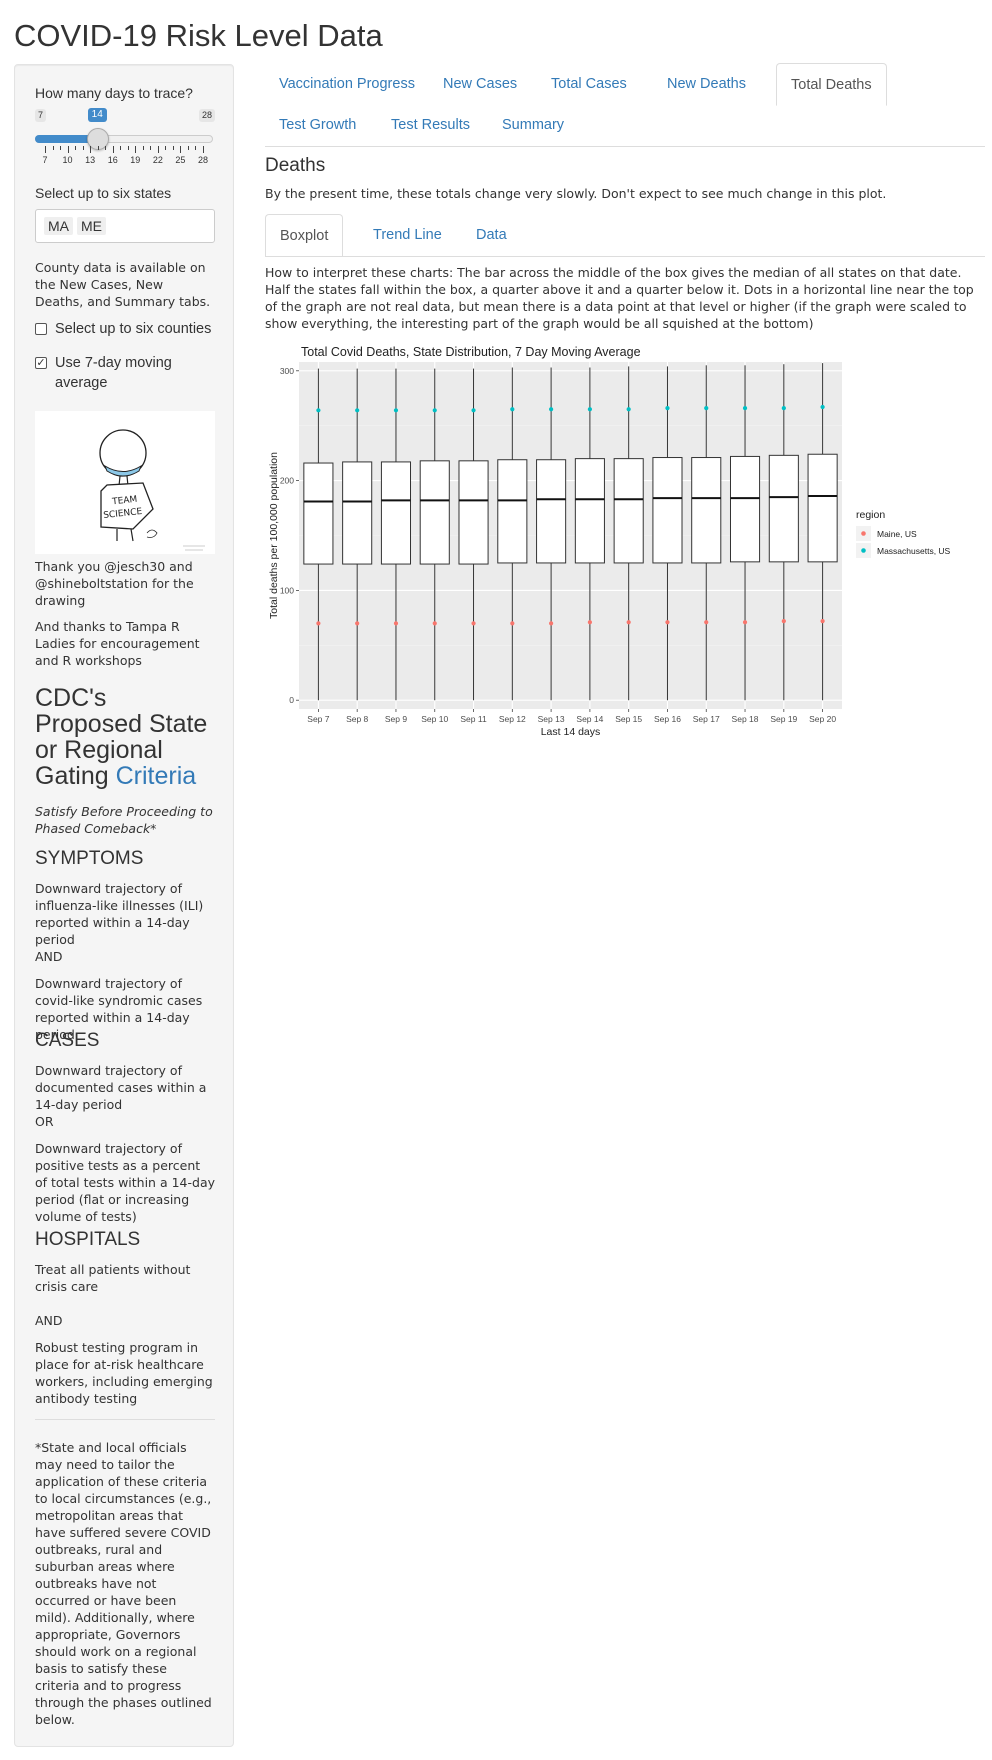  I want to click on tab-new-cases: New Cases, so click(480, 84).